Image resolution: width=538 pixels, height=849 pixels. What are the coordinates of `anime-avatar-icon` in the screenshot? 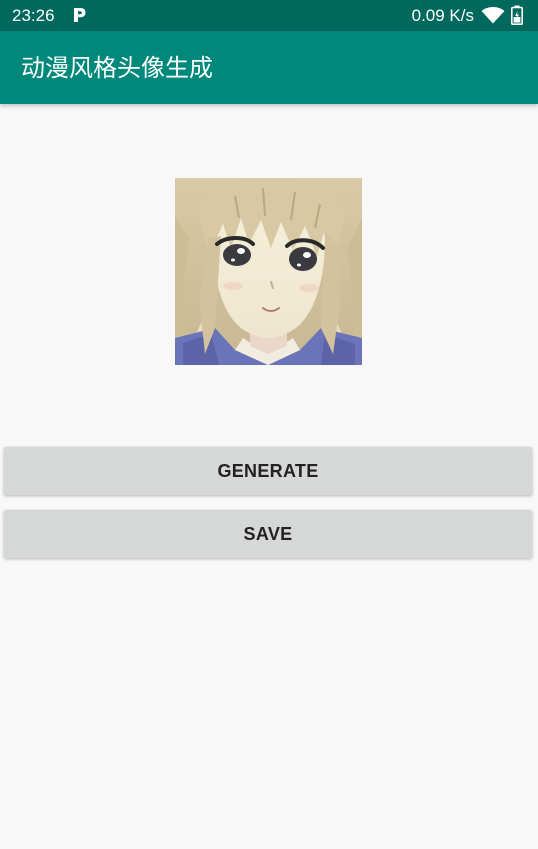 It's located at (268, 271).